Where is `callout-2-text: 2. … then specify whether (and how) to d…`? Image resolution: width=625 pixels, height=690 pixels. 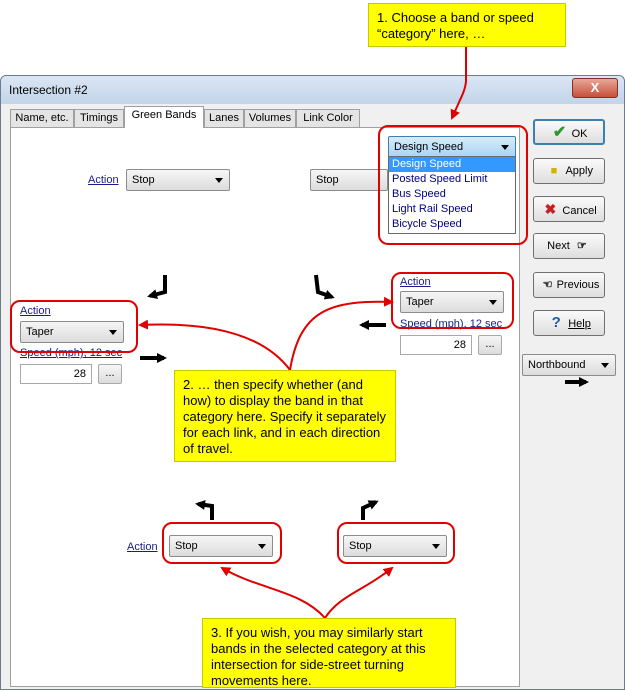
callout-2-text: 2. … then specify whether (and how) to d… is located at coordinates (285, 416).